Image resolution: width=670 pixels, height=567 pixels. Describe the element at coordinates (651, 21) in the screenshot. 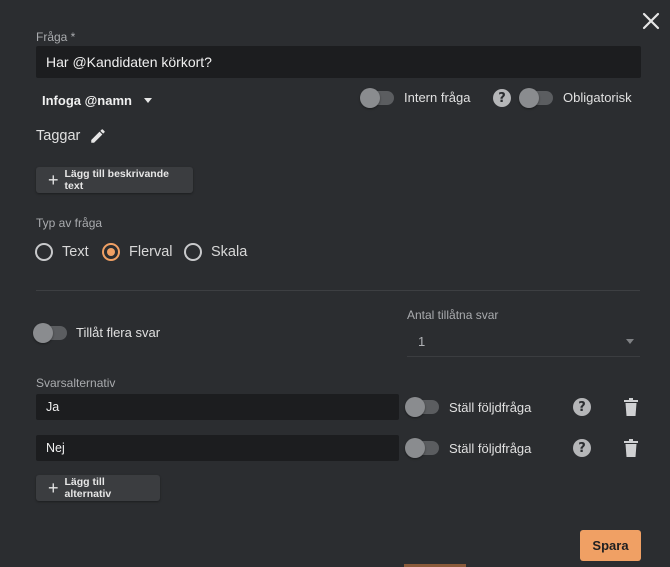

I see `close-icon` at that location.